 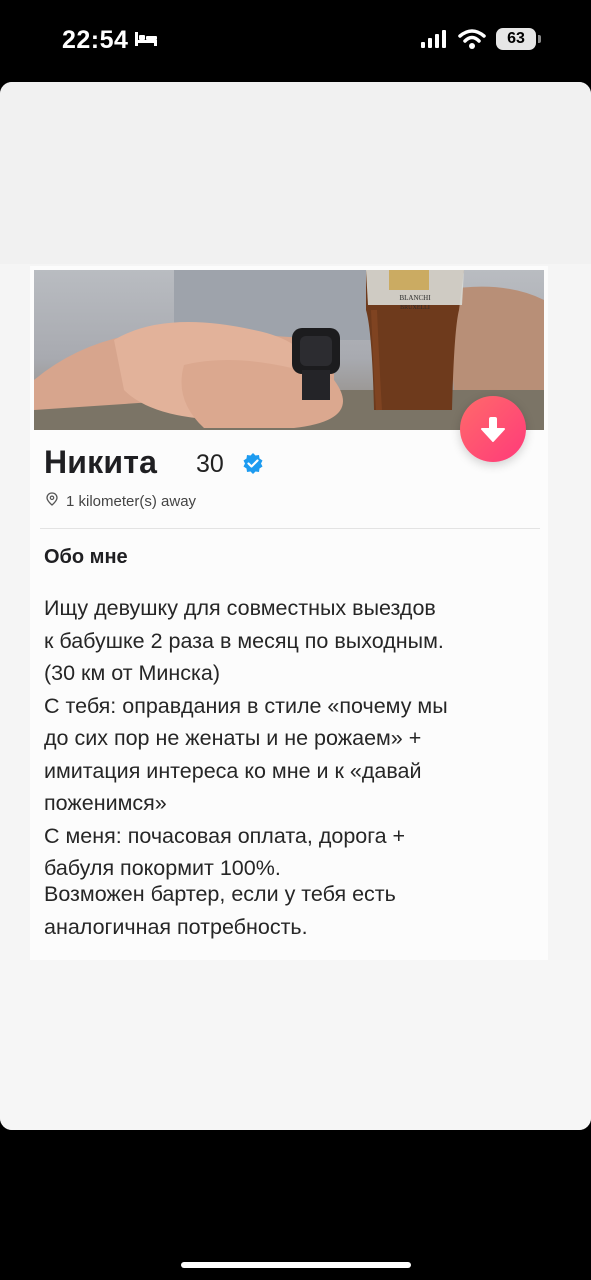 What do you see at coordinates (233, 738) in the screenshot?
I see `bio-line: до сих пор не женаты и не рожаем» +` at bounding box center [233, 738].